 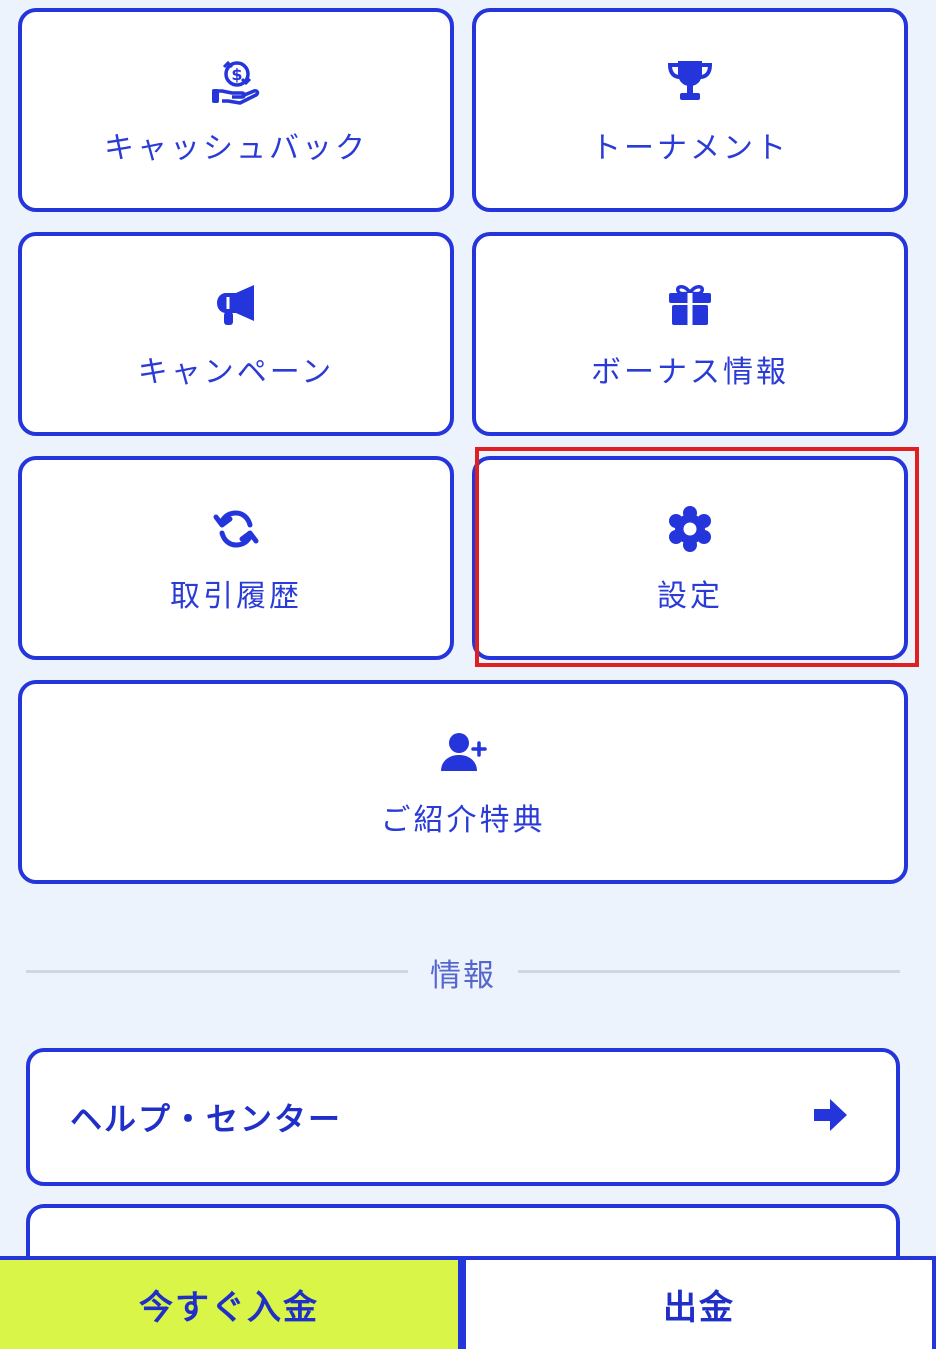 What do you see at coordinates (463, 753) in the screenshot?
I see `user-plus-icon` at bounding box center [463, 753].